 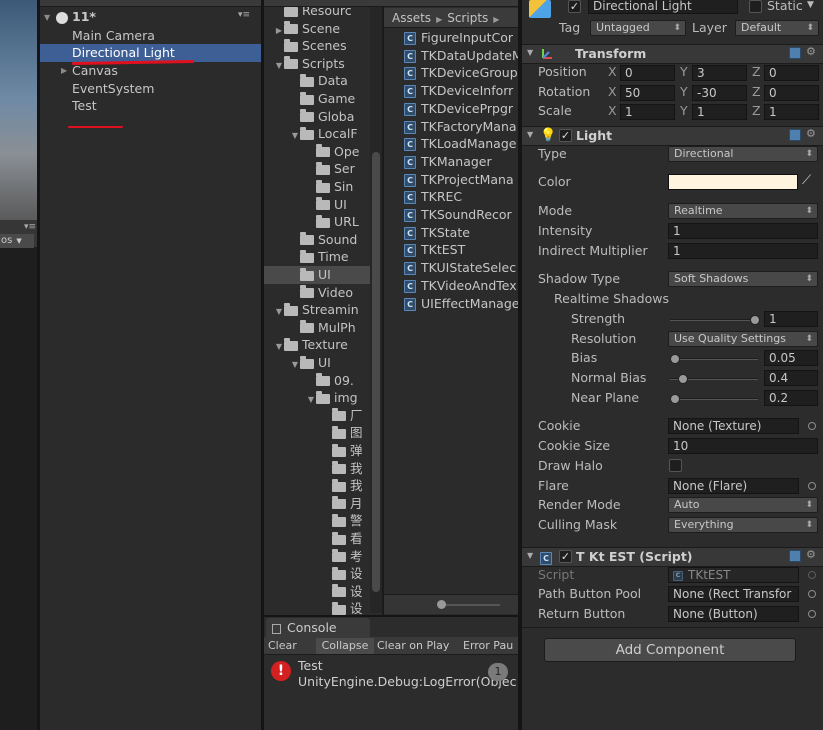 What do you see at coordinates (647, 93) in the screenshot?
I see `rotation-x-field: 50` at bounding box center [647, 93].